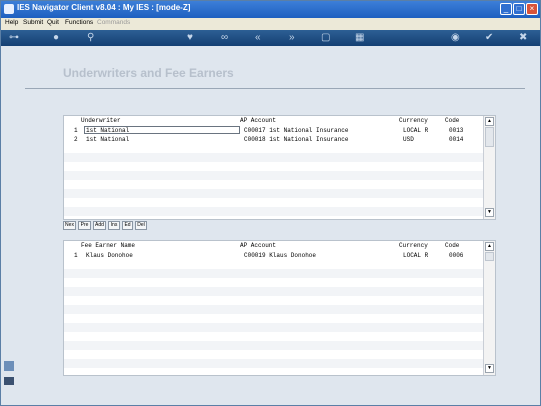  Describe the element at coordinates (84, 225) in the screenshot. I see `previous-button: Pre` at that location.